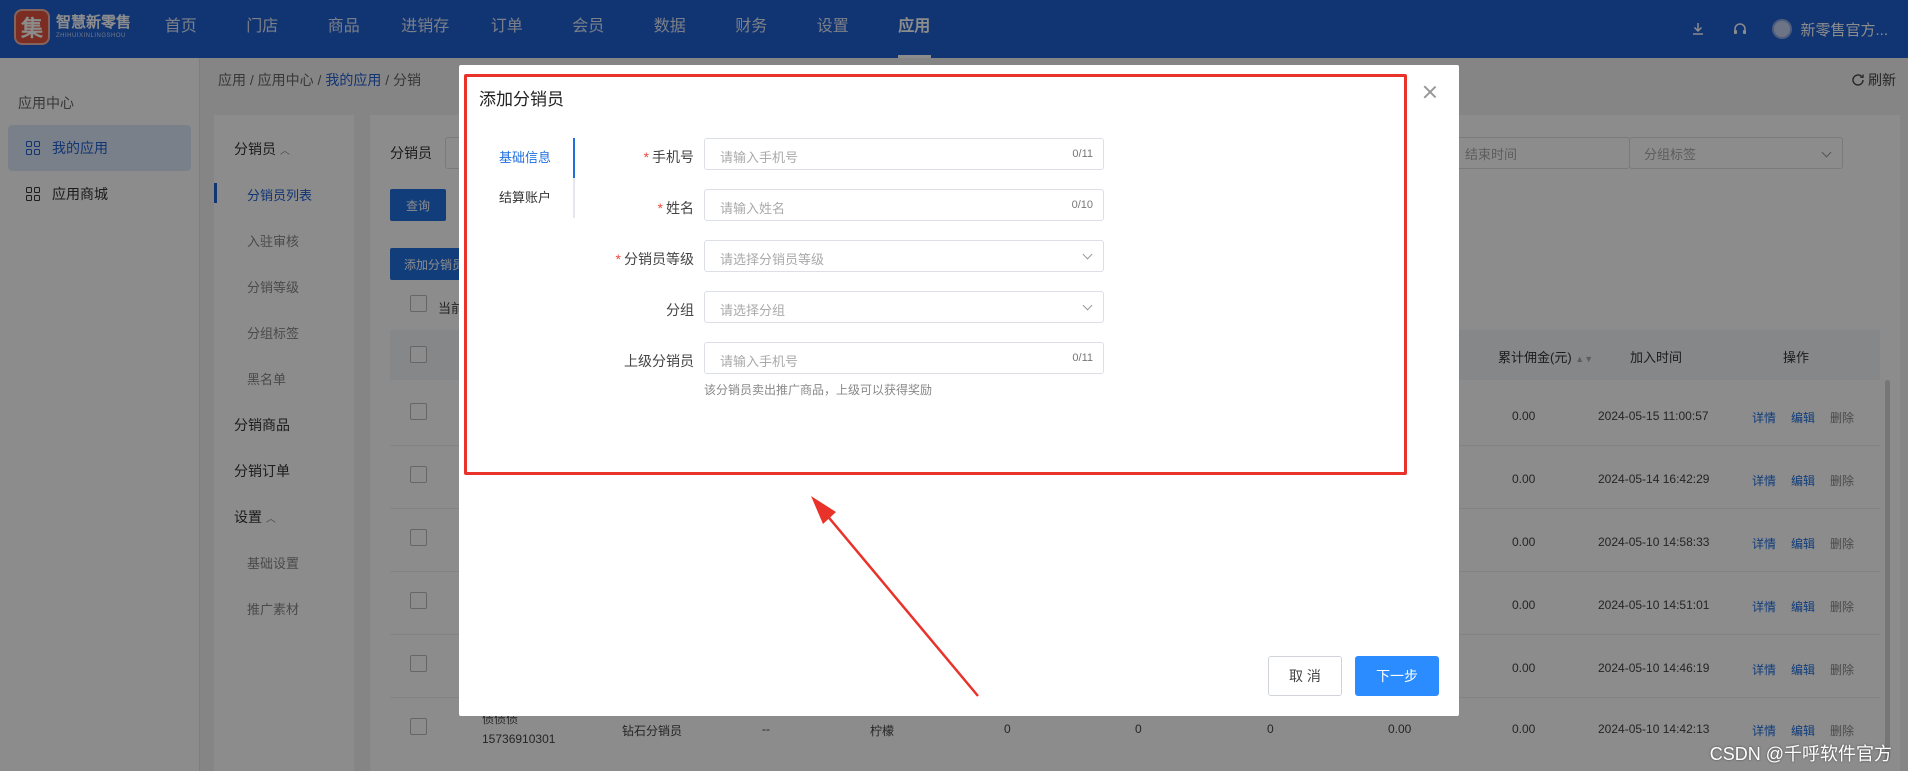  Describe the element at coordinates (1305, 676) in the screenshot. I see `cancel-button: 取 消` at that location.